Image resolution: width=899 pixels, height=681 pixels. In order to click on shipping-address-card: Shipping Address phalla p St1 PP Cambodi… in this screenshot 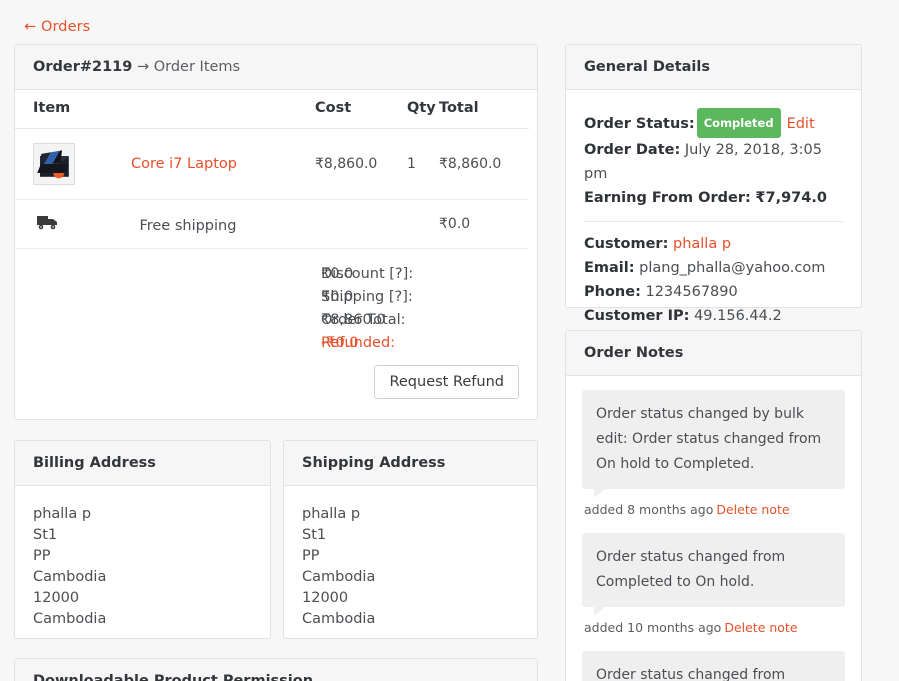, I will do `click(410, 539)`.